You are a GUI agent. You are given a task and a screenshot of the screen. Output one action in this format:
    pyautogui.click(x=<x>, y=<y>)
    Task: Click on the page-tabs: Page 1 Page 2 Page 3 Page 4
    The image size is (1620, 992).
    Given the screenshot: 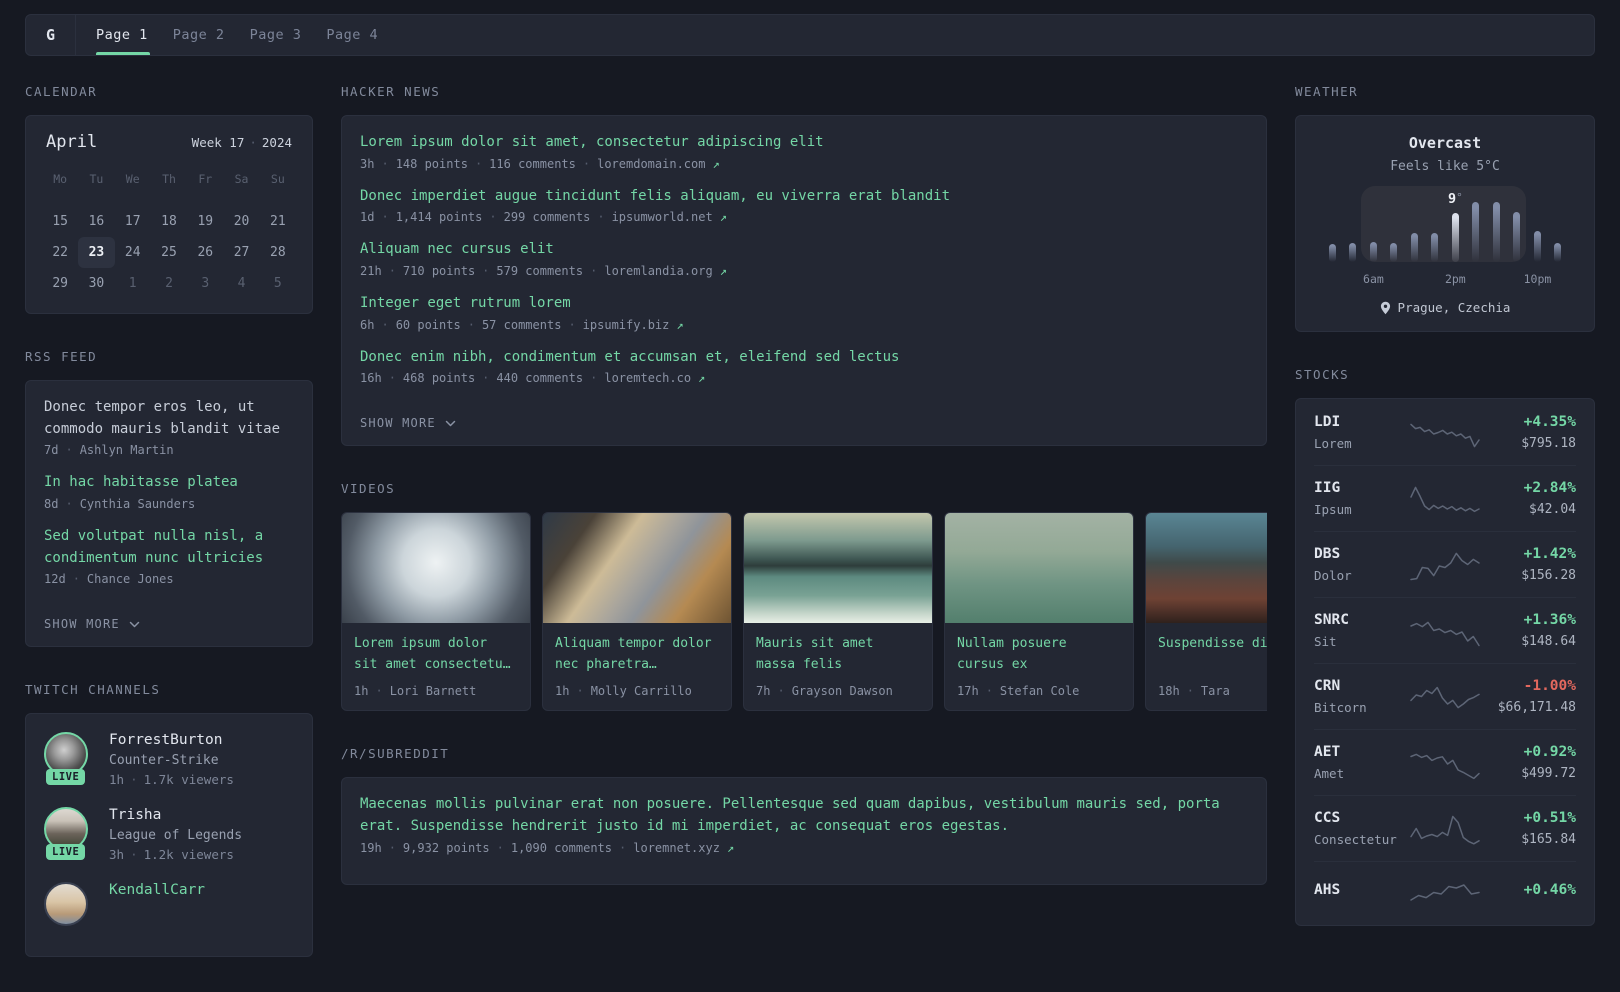 What is the action you would take?
    pyautogui.click(x=239, y=35)
    